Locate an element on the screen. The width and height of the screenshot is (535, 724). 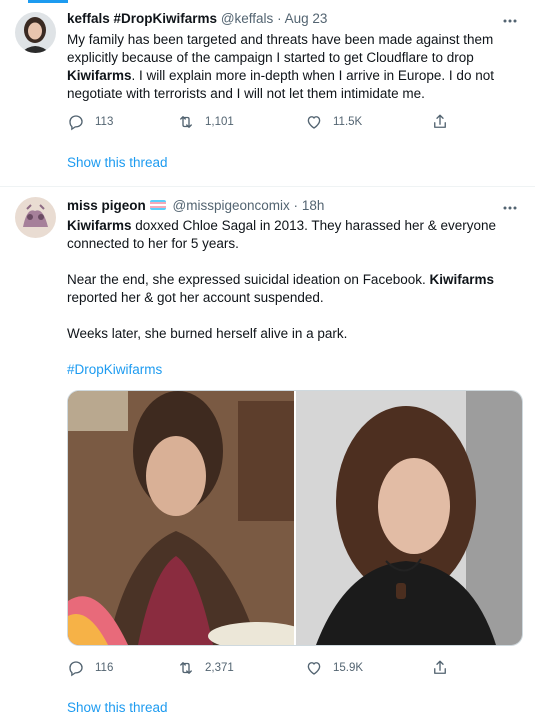
reply-count: 113 is located at coordinates (104, 122).